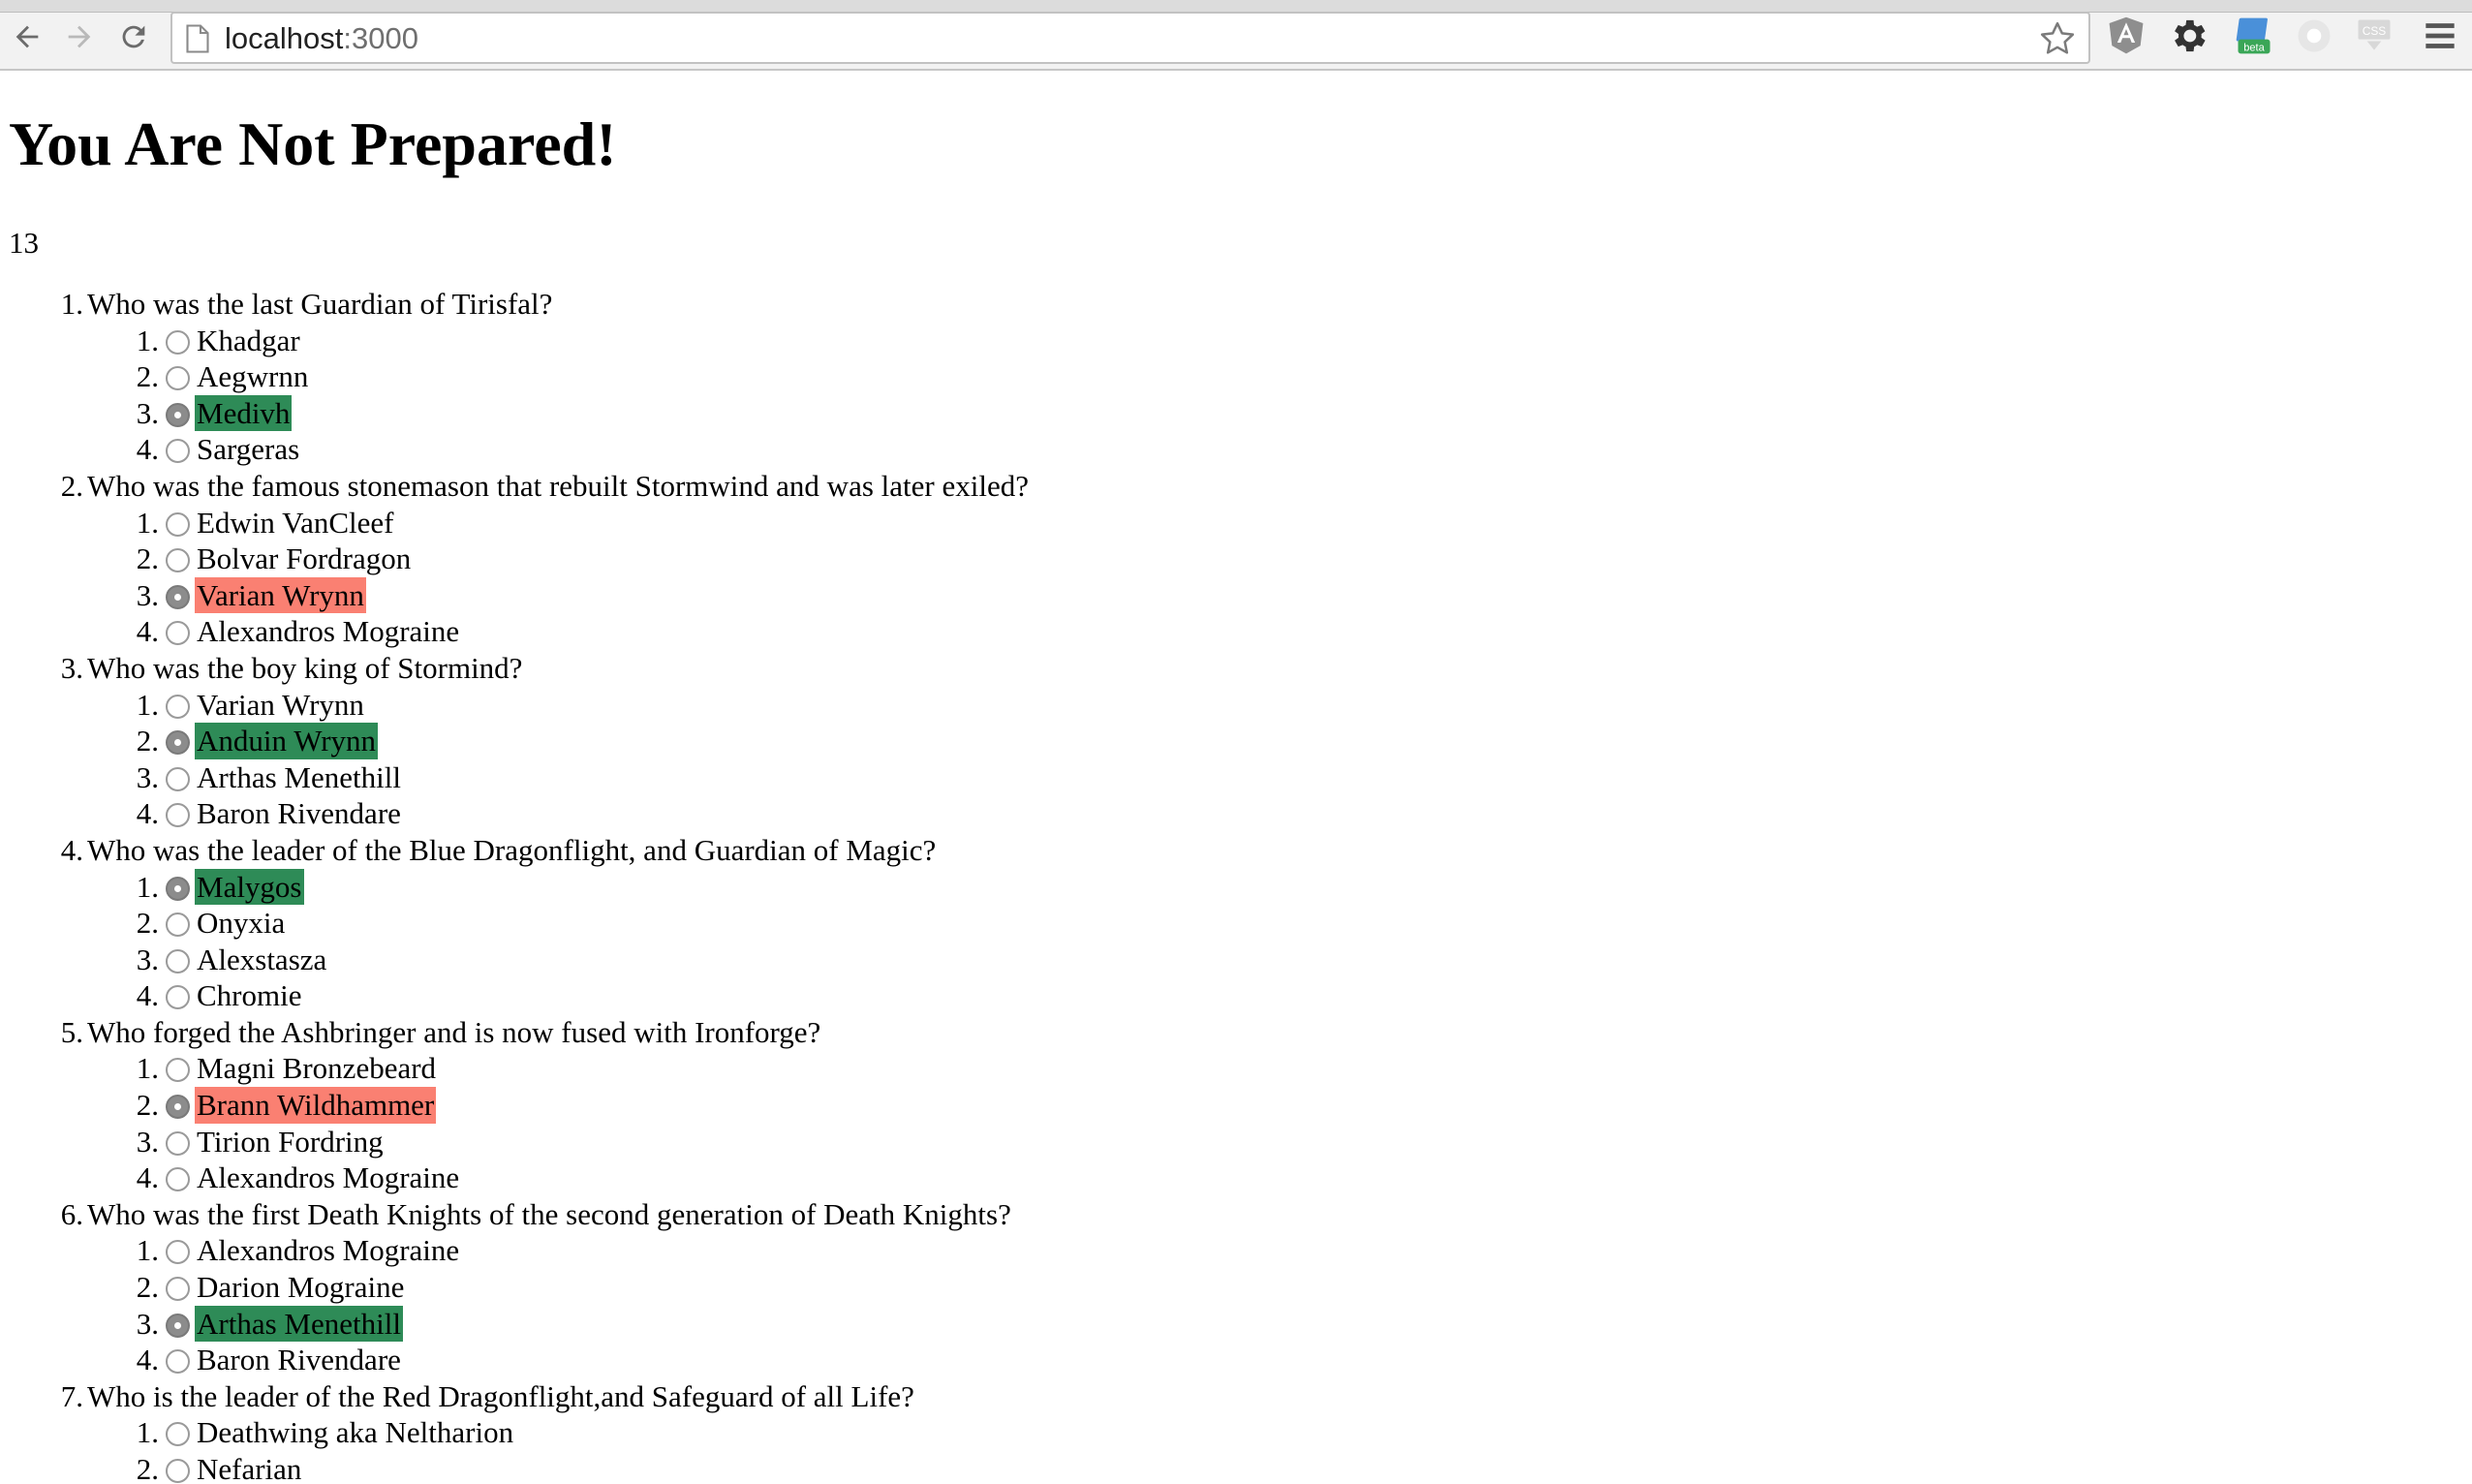  I want to click on answer-label: Tirion Fordring, so click(290, 1142).